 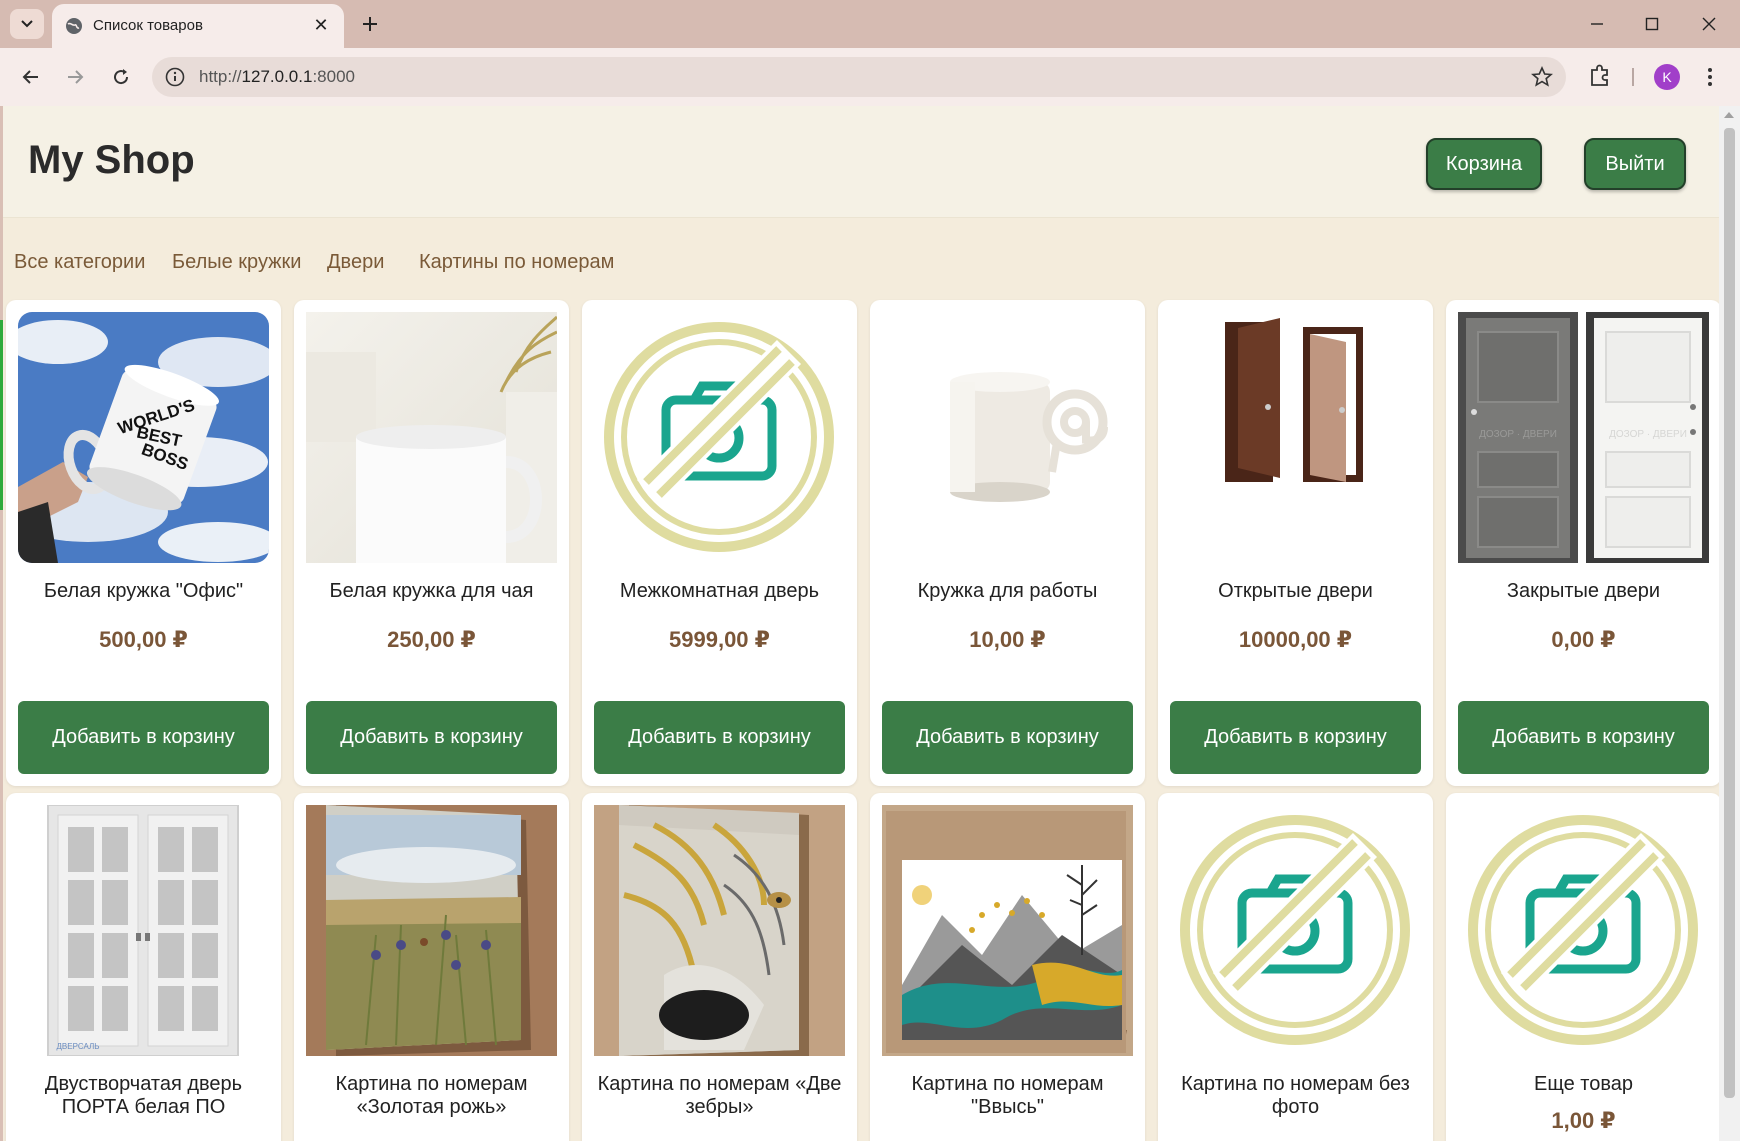 I want to click on site-logo: My Shop, so click(x=111, y=160).